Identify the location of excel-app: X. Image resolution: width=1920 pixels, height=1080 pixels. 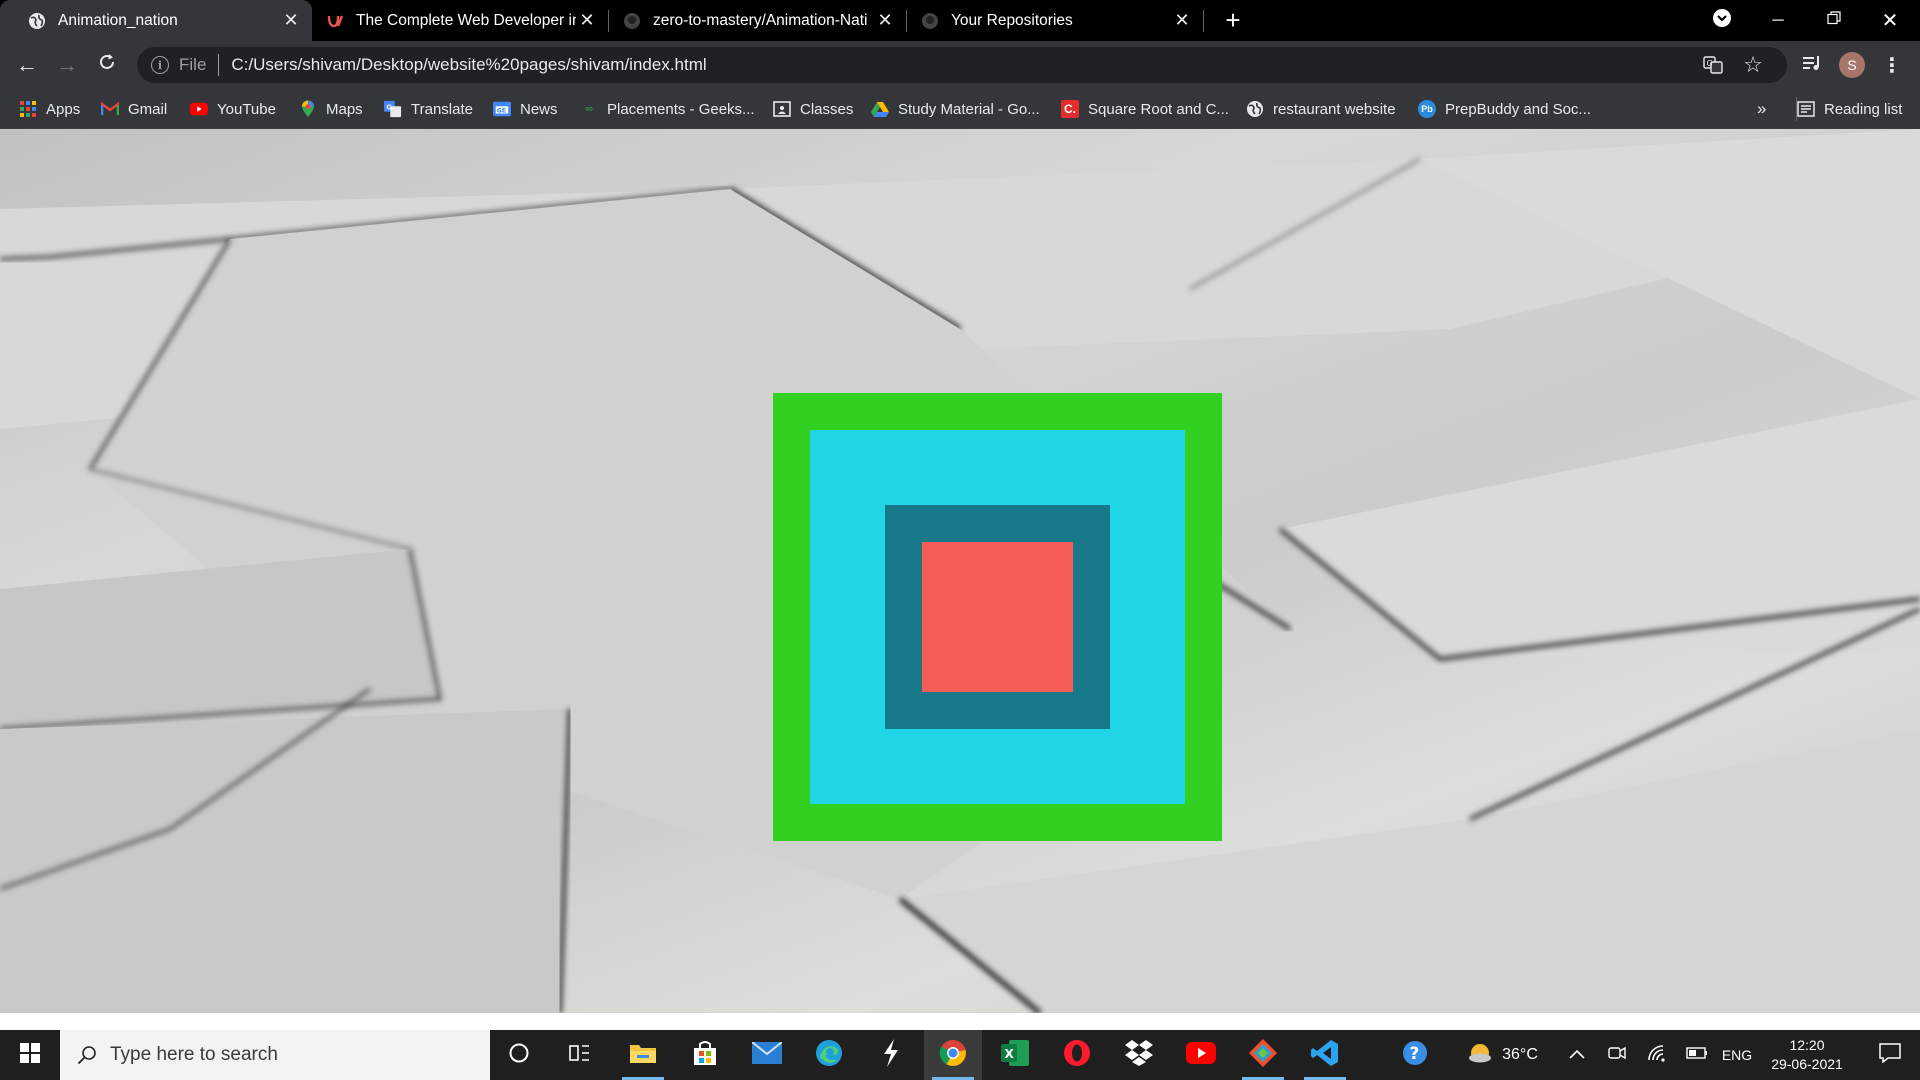
(1015, 1055).